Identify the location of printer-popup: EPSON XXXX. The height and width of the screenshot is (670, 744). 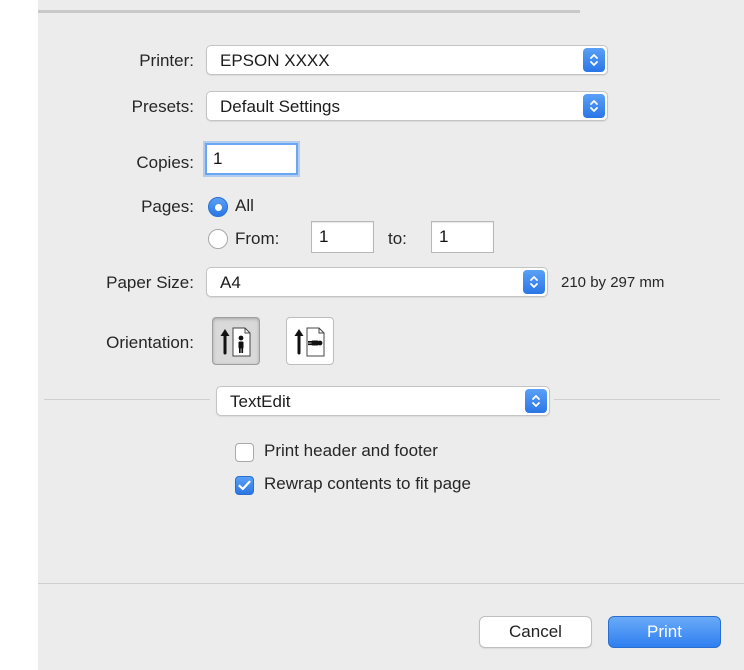
(407, 60).